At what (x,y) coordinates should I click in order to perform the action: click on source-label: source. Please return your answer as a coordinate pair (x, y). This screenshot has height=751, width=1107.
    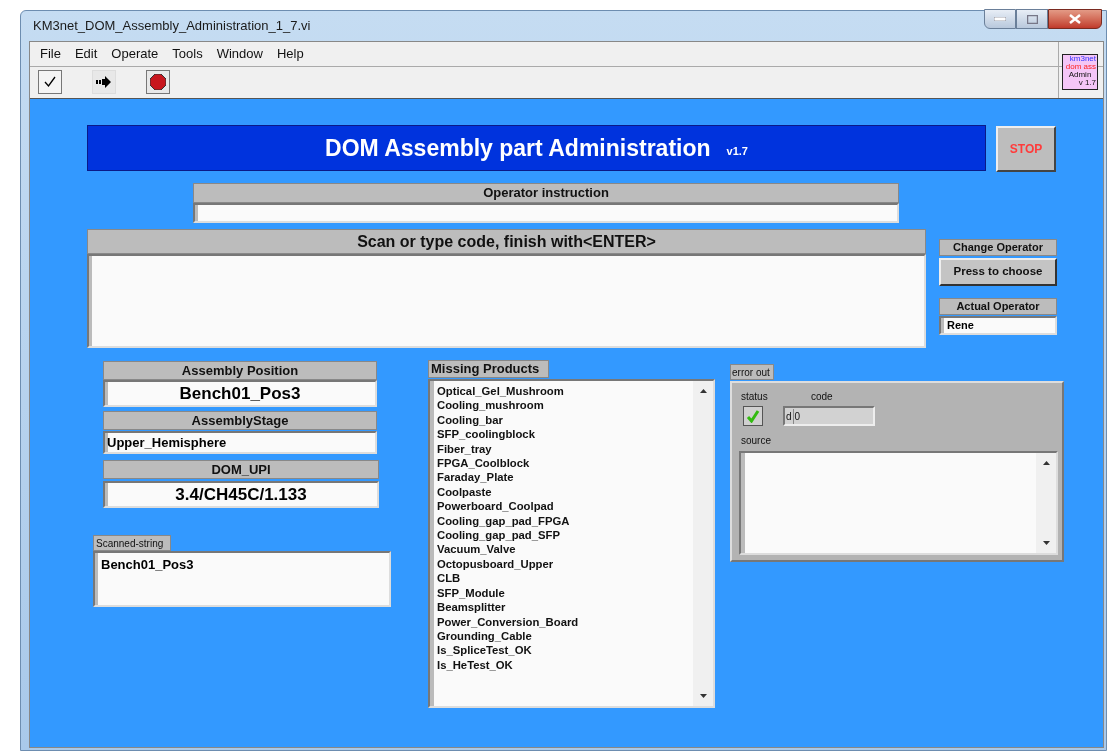
    Looking at the image, I should click on (756, 441).